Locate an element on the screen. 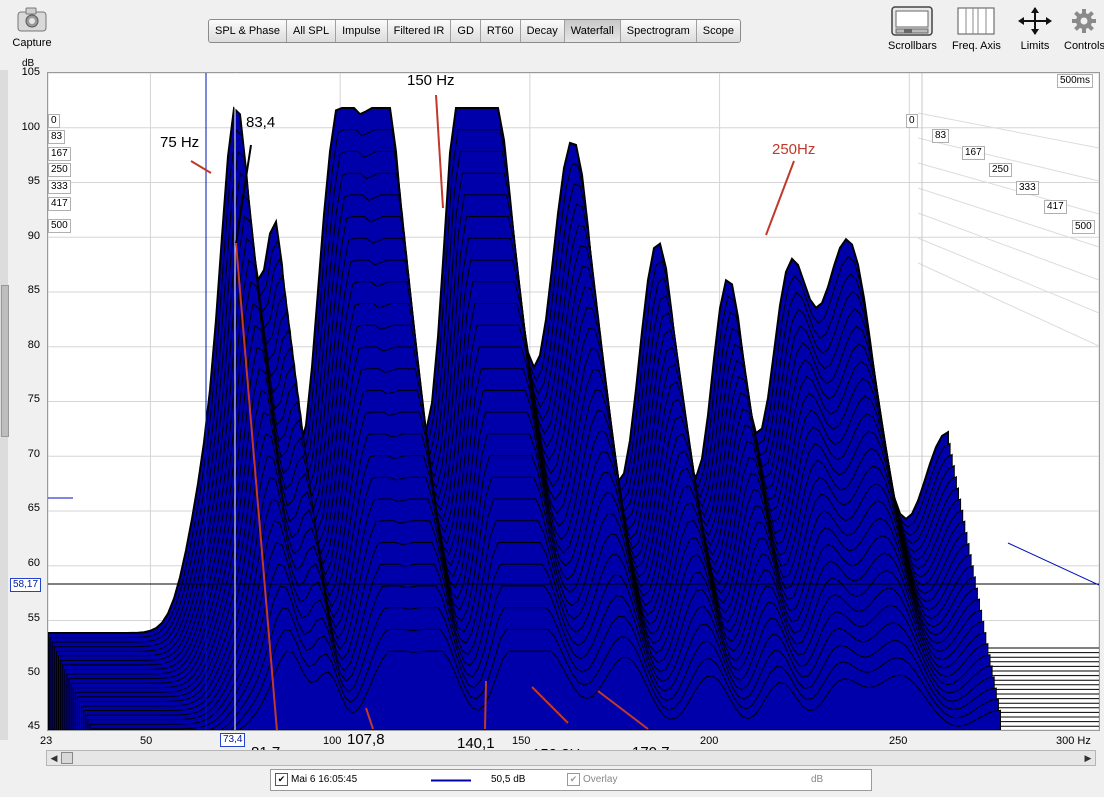  cursor-y-readout: 58,17 is located at coordinates (26, 585).